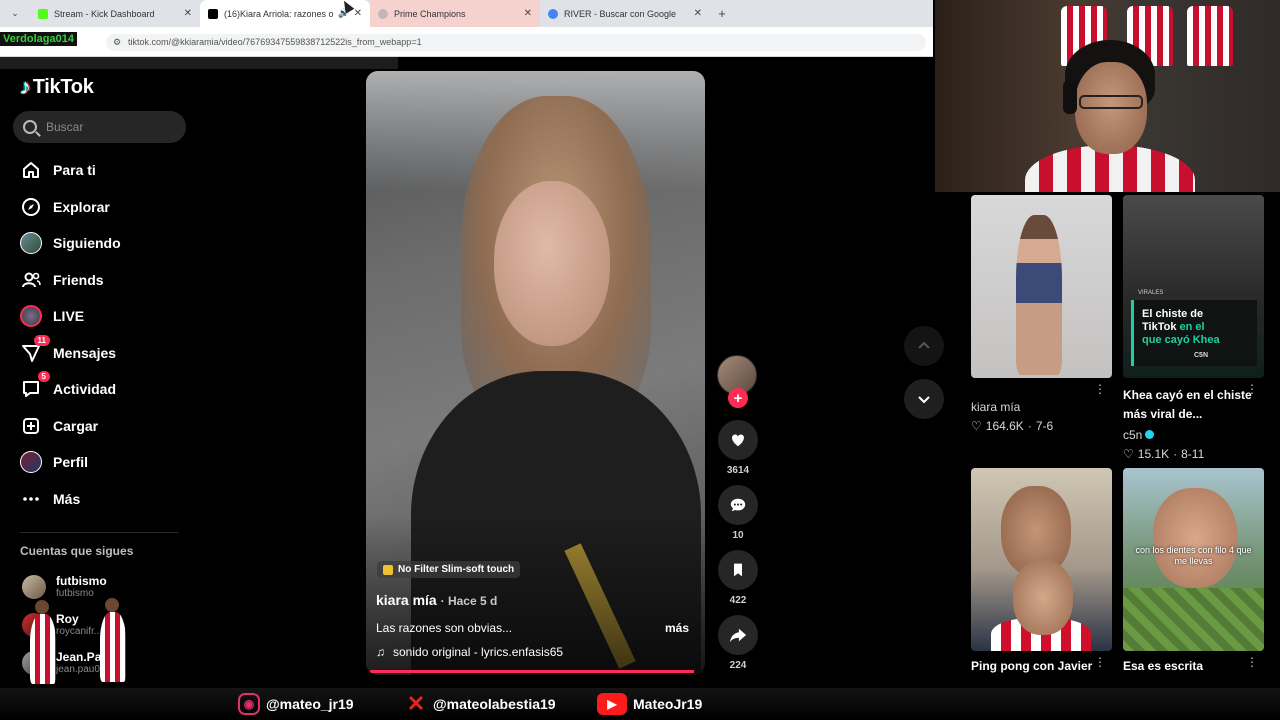  I want to click on headline-line: El chiste de, so click(1173, 314).